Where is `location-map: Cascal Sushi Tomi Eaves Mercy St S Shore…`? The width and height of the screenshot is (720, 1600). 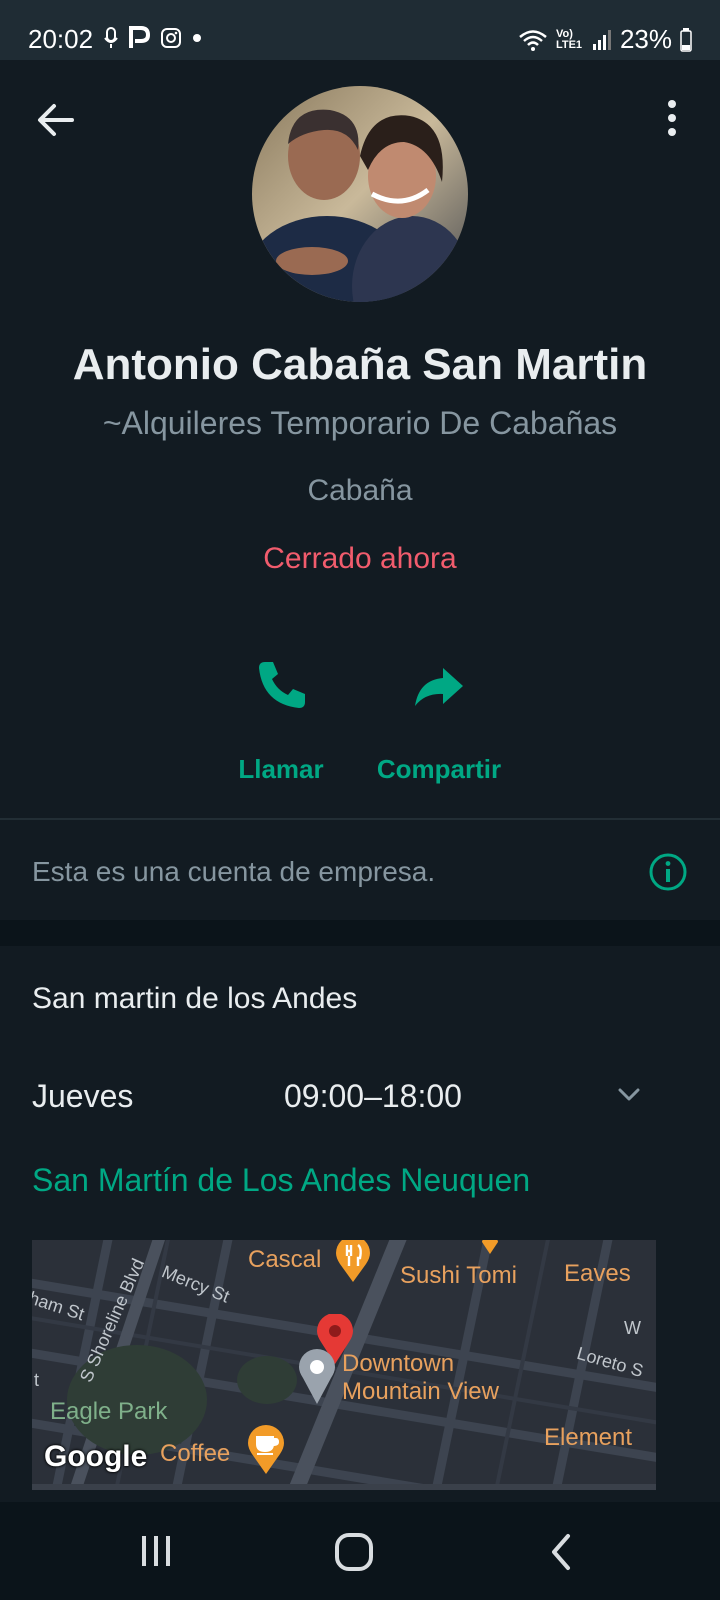
location-map: Cascal Sushi Tomi Eaves Mercy St S Shore… is located at coordinates (344, 1365).